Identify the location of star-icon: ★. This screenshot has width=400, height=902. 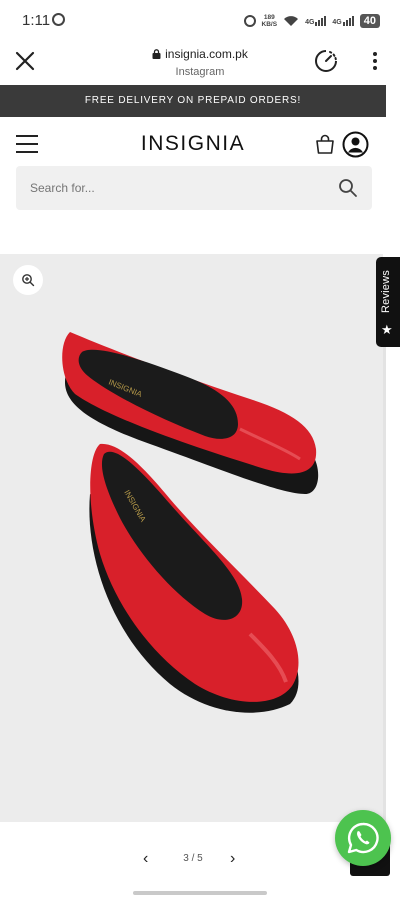
(387, 329).